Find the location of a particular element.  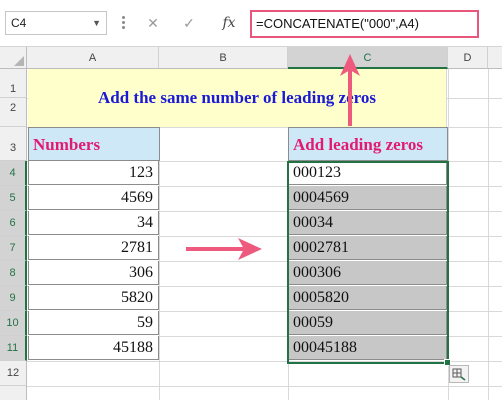

quick-analysis-icon is located at coordinates (459, 374).